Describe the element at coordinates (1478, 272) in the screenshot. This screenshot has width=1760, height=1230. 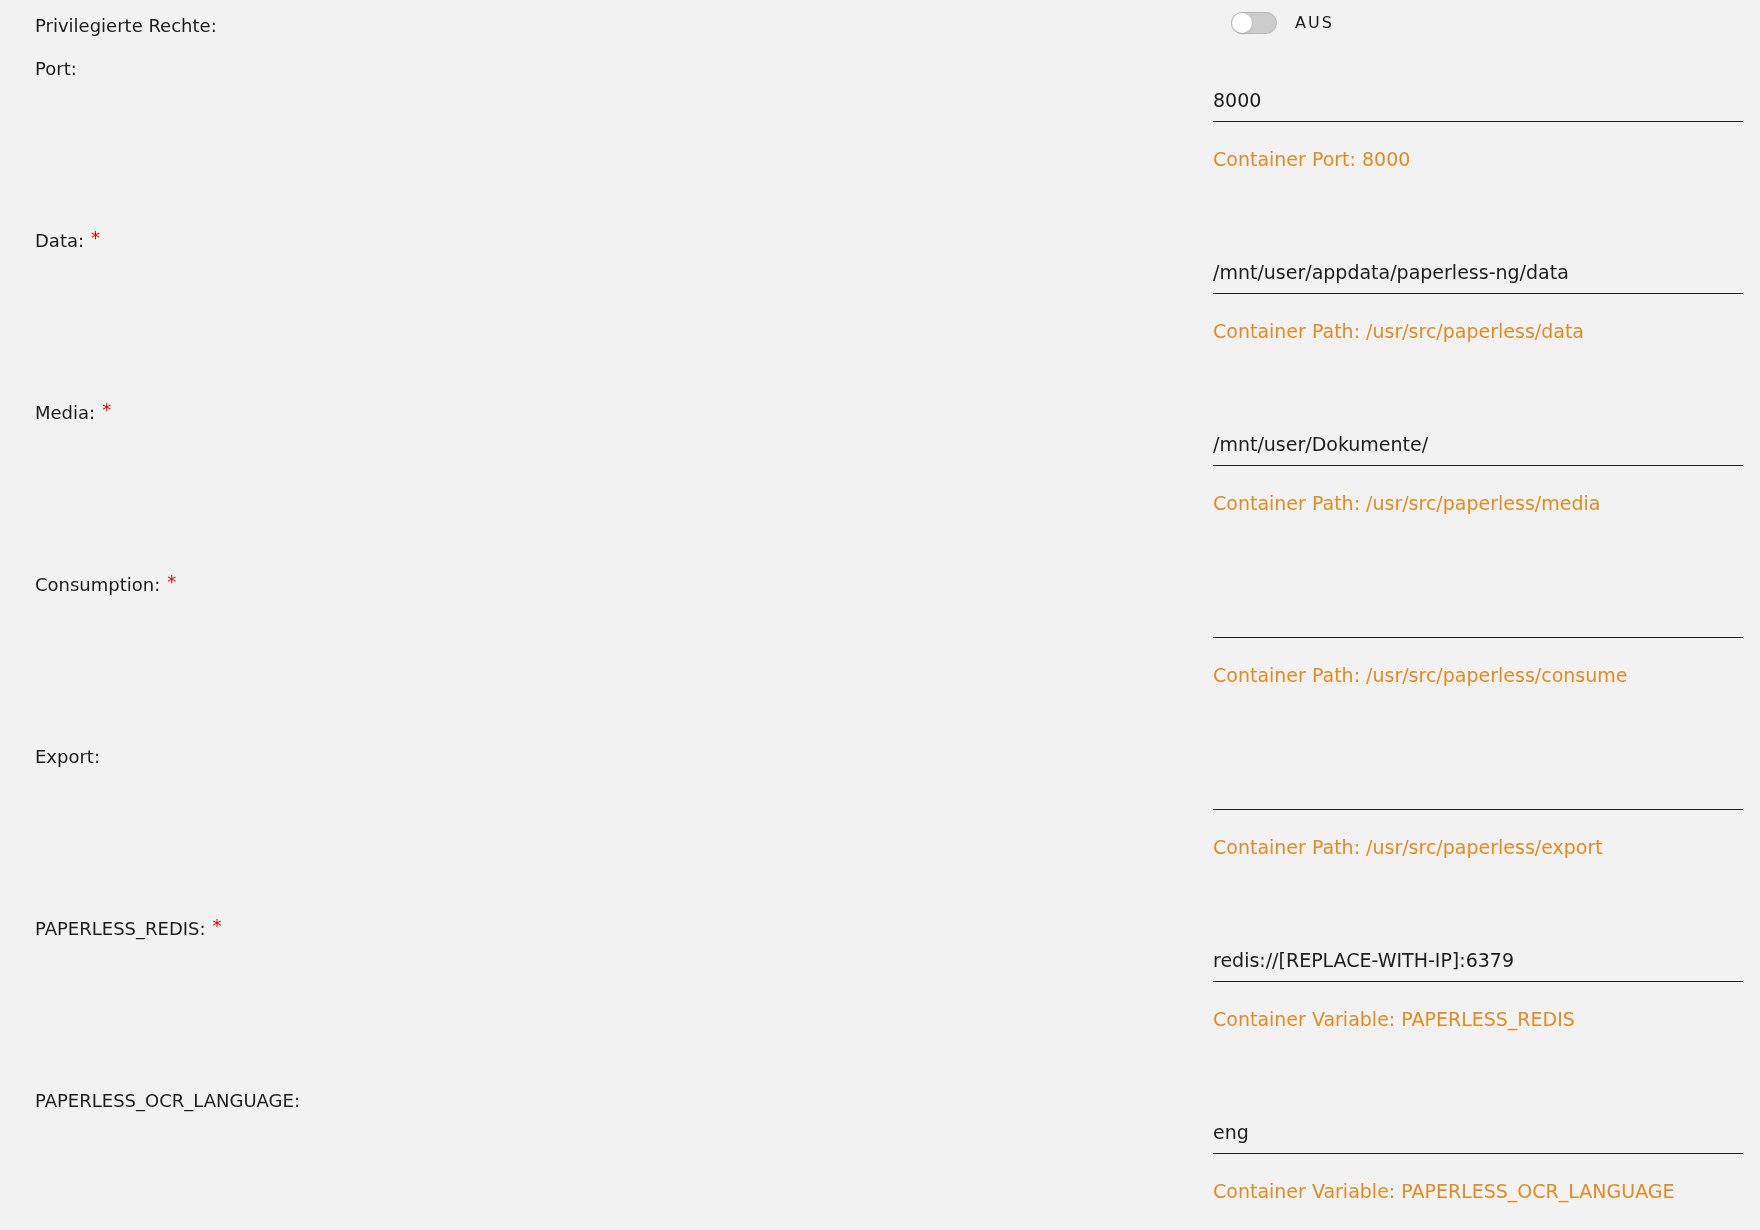
I see `text-field: /mnt/user/appdata/paperless-ng/data` at that location.